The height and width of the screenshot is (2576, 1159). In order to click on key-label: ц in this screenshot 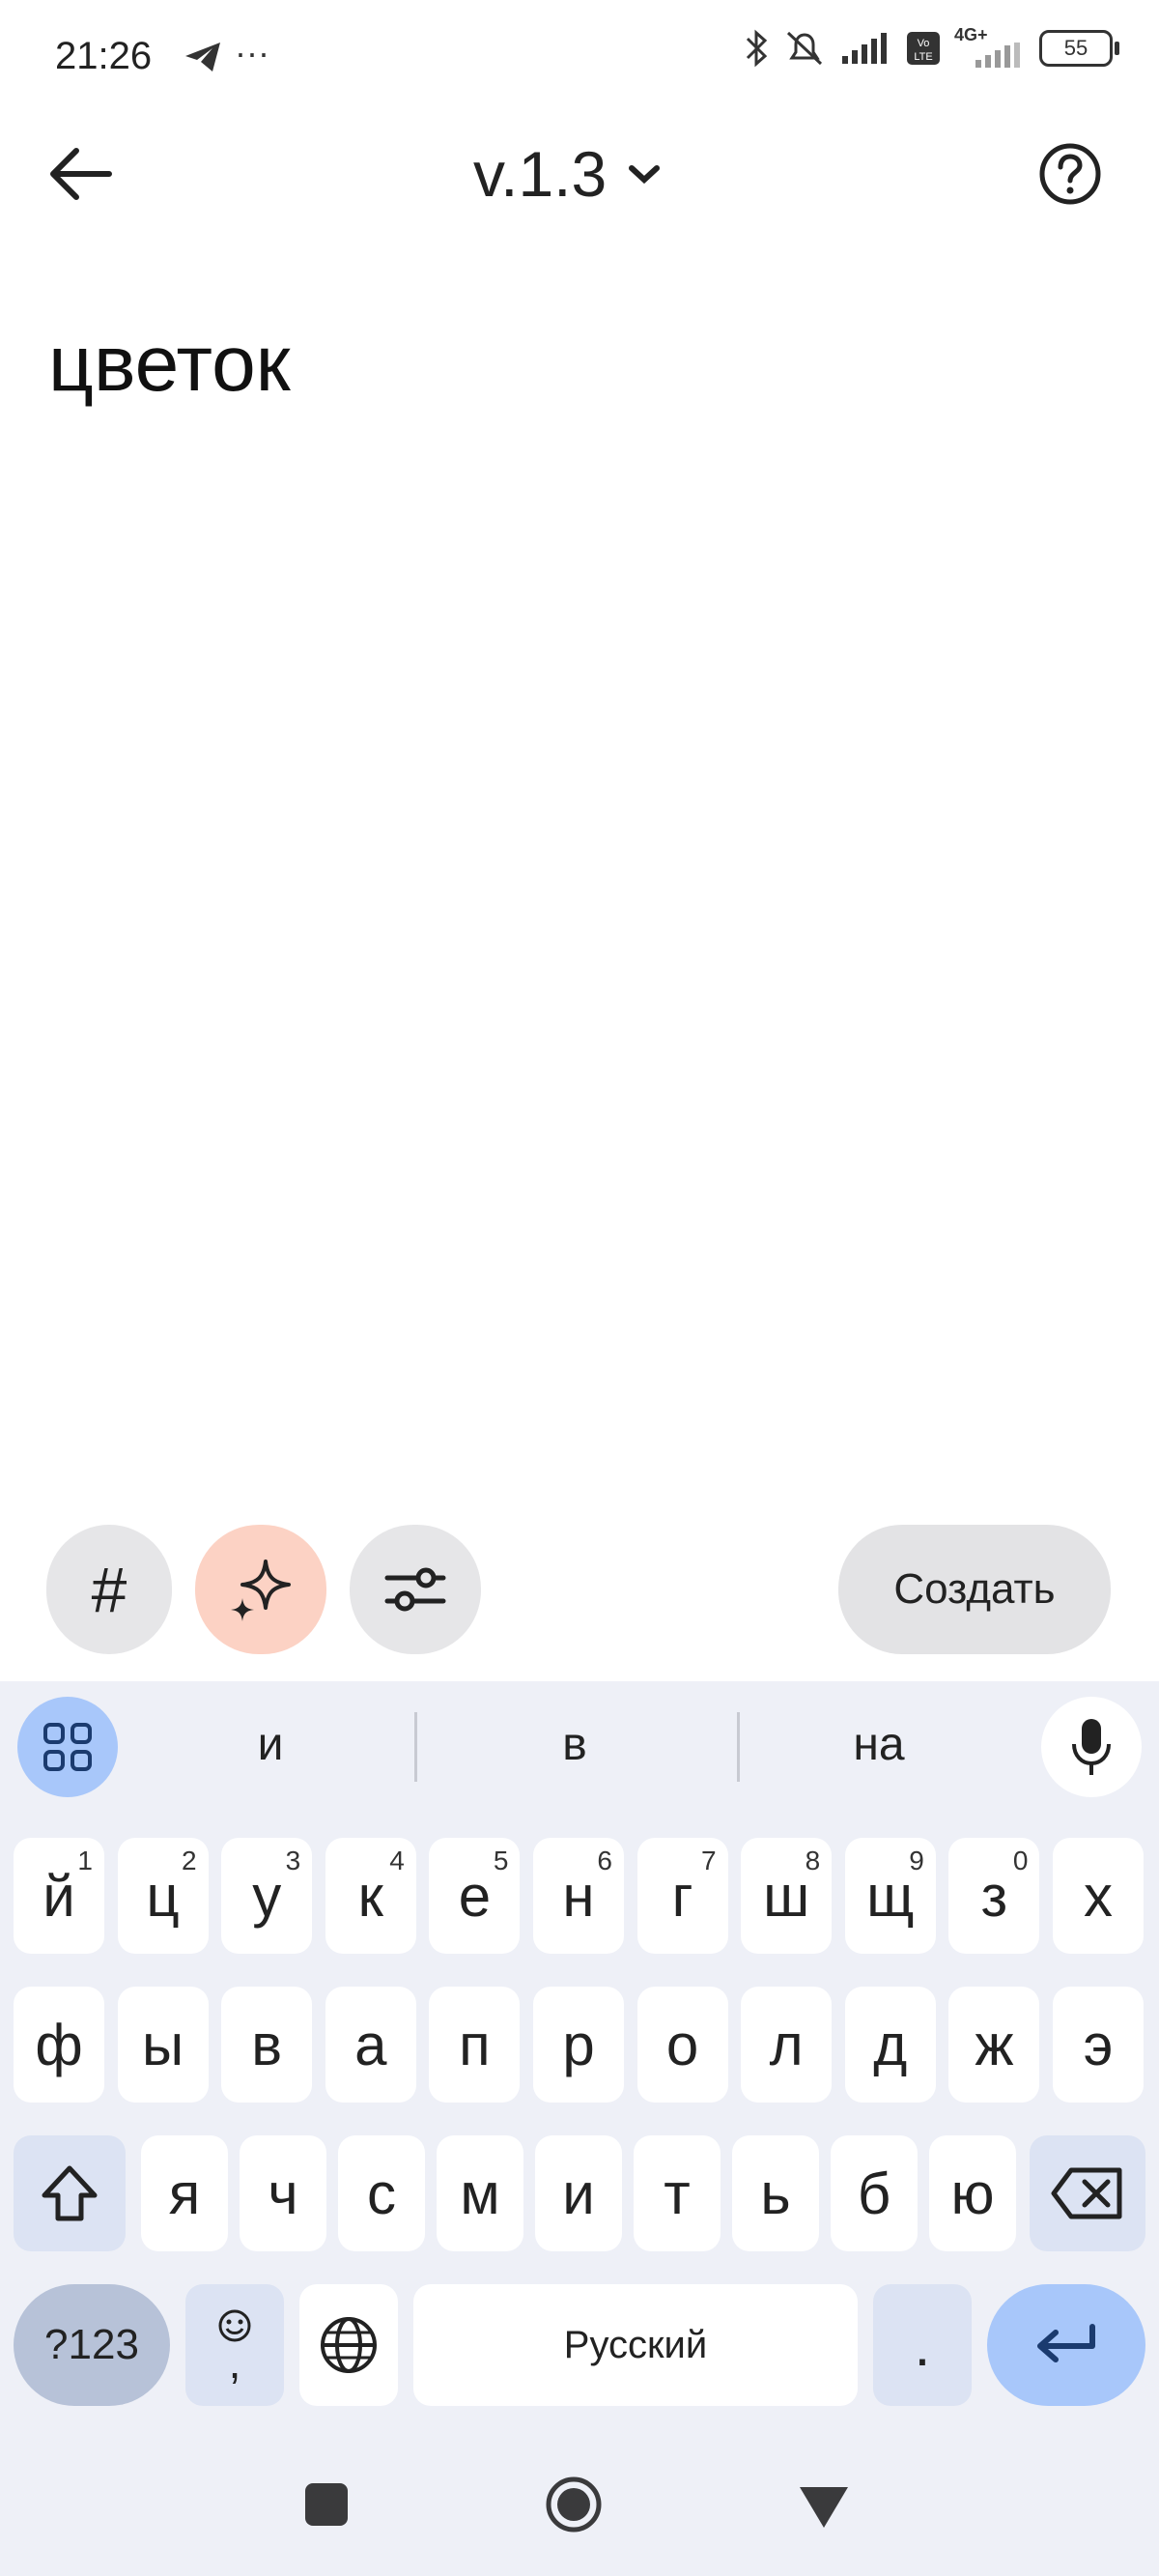, I will do `click(163, 1896)`.